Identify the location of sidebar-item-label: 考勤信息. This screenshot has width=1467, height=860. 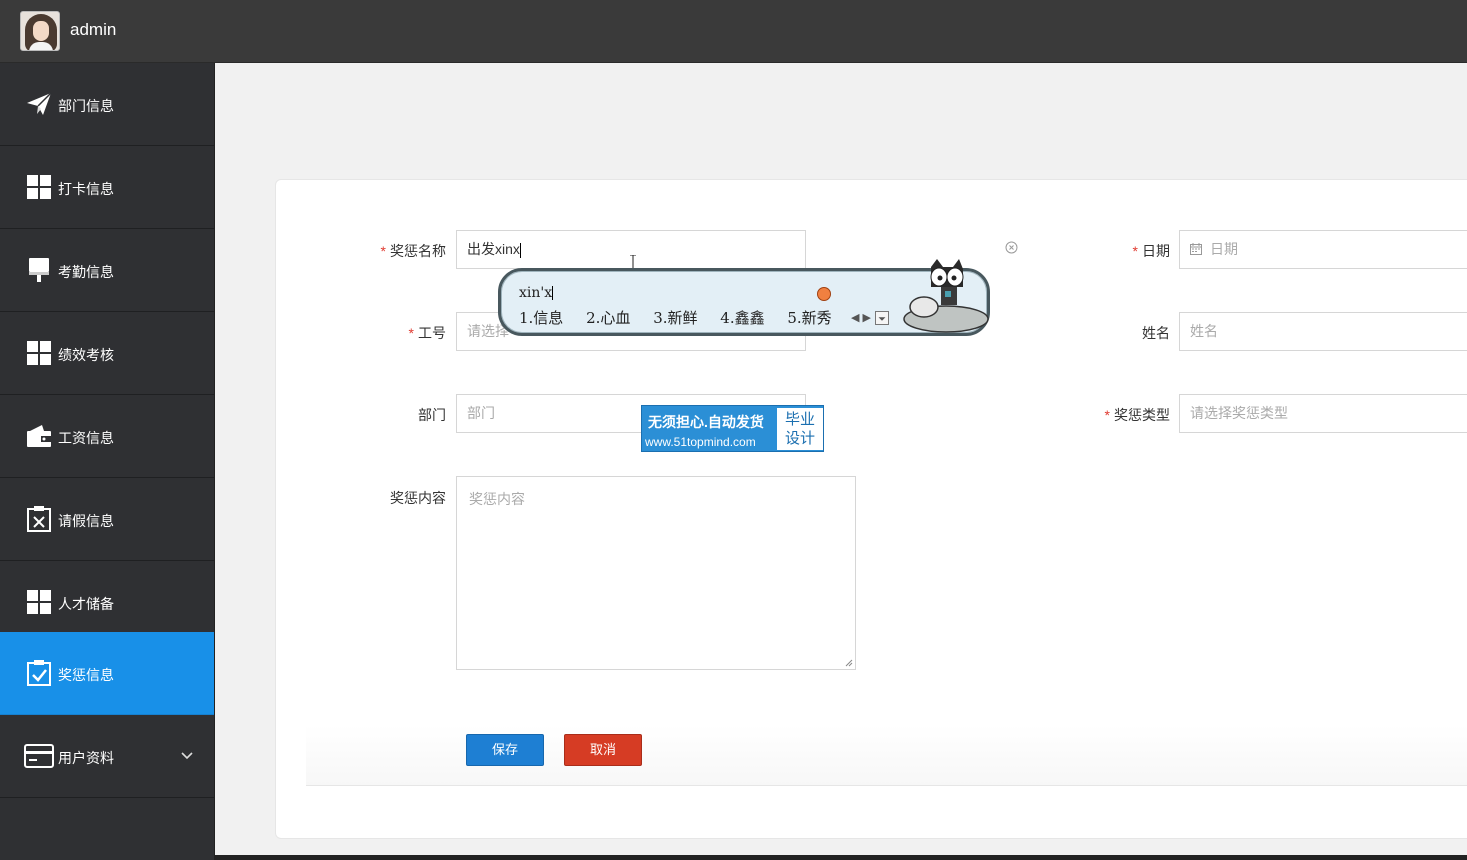
(86, 272).